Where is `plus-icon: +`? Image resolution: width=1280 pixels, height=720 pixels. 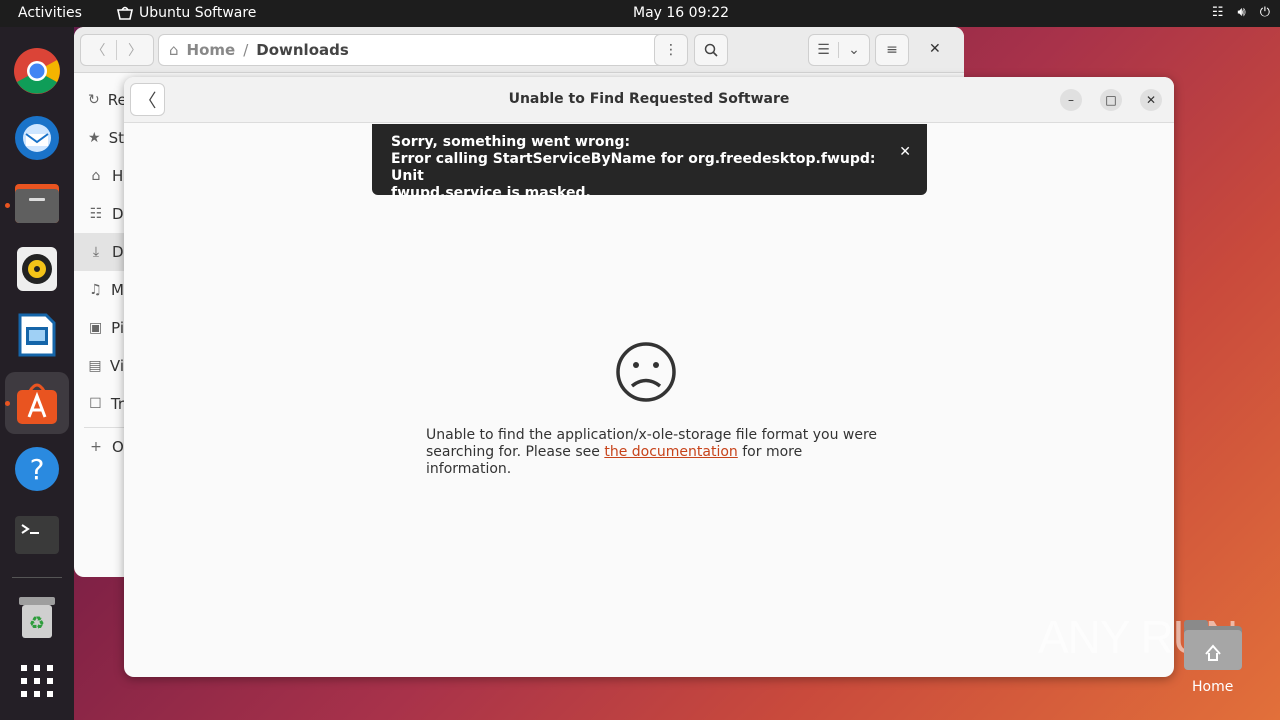 plus-icon: + is located at coordinates (96, 447).